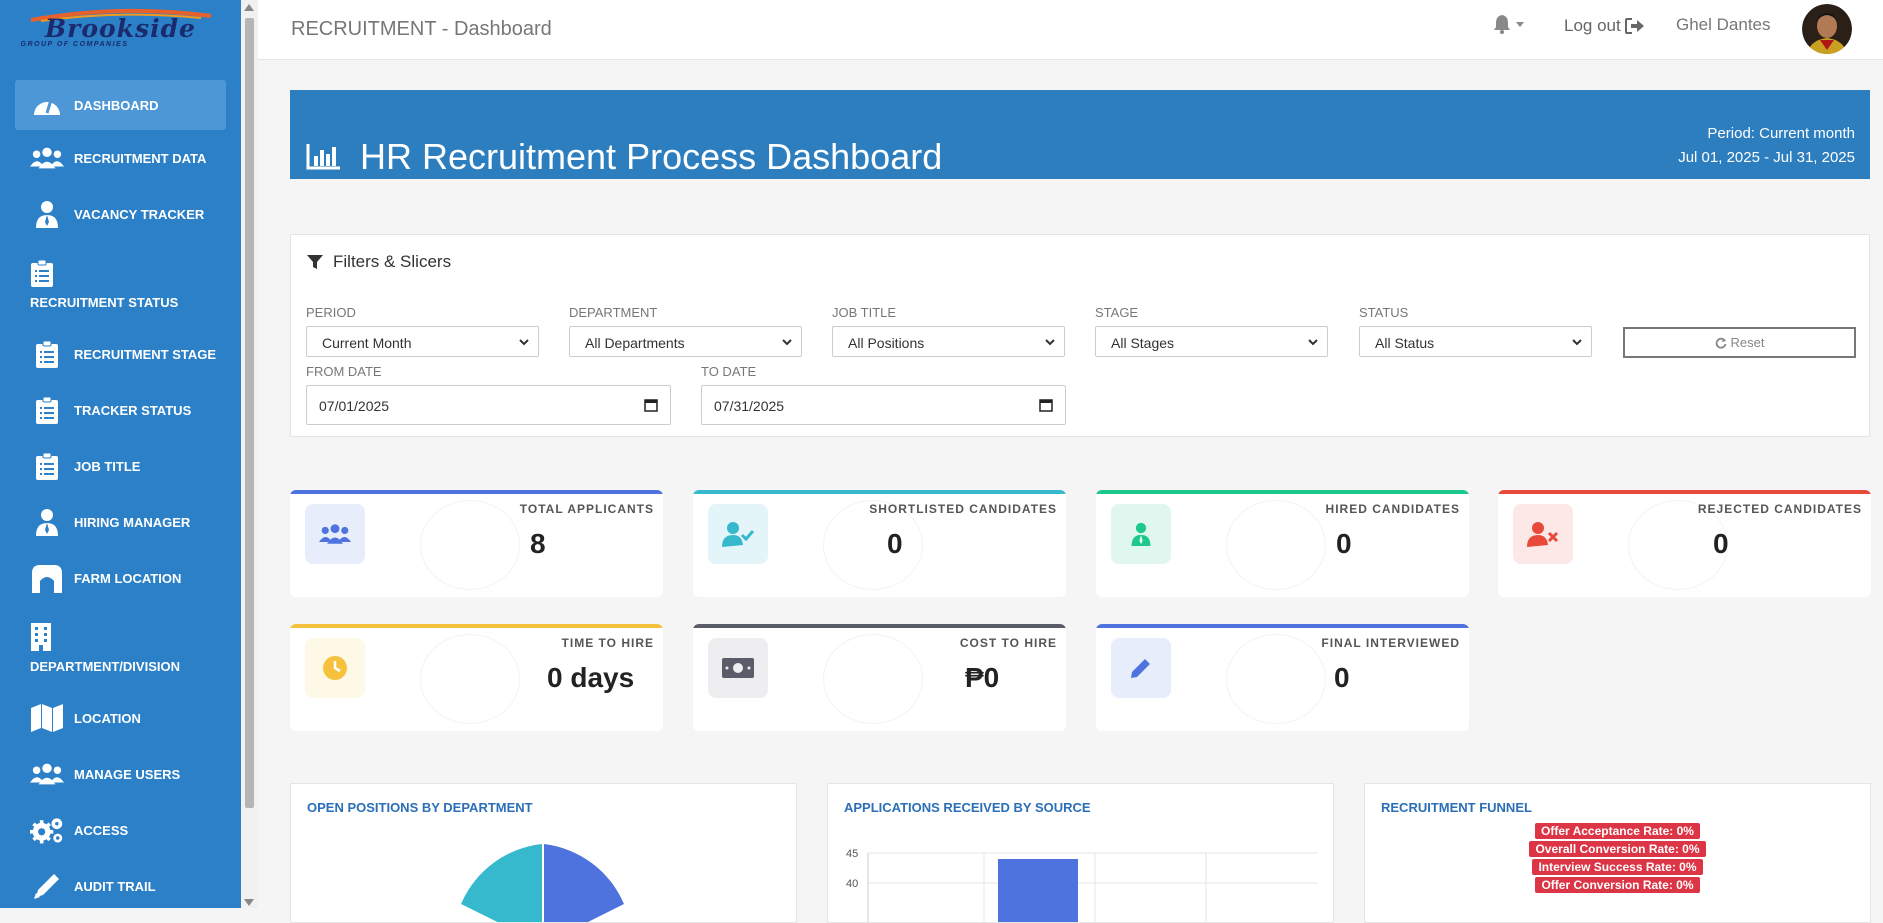  What do you see at coordinates (120, 718) in the screenshot?
I see `sidebar-item-location: LOCATION` at bounding box center [120, 718].